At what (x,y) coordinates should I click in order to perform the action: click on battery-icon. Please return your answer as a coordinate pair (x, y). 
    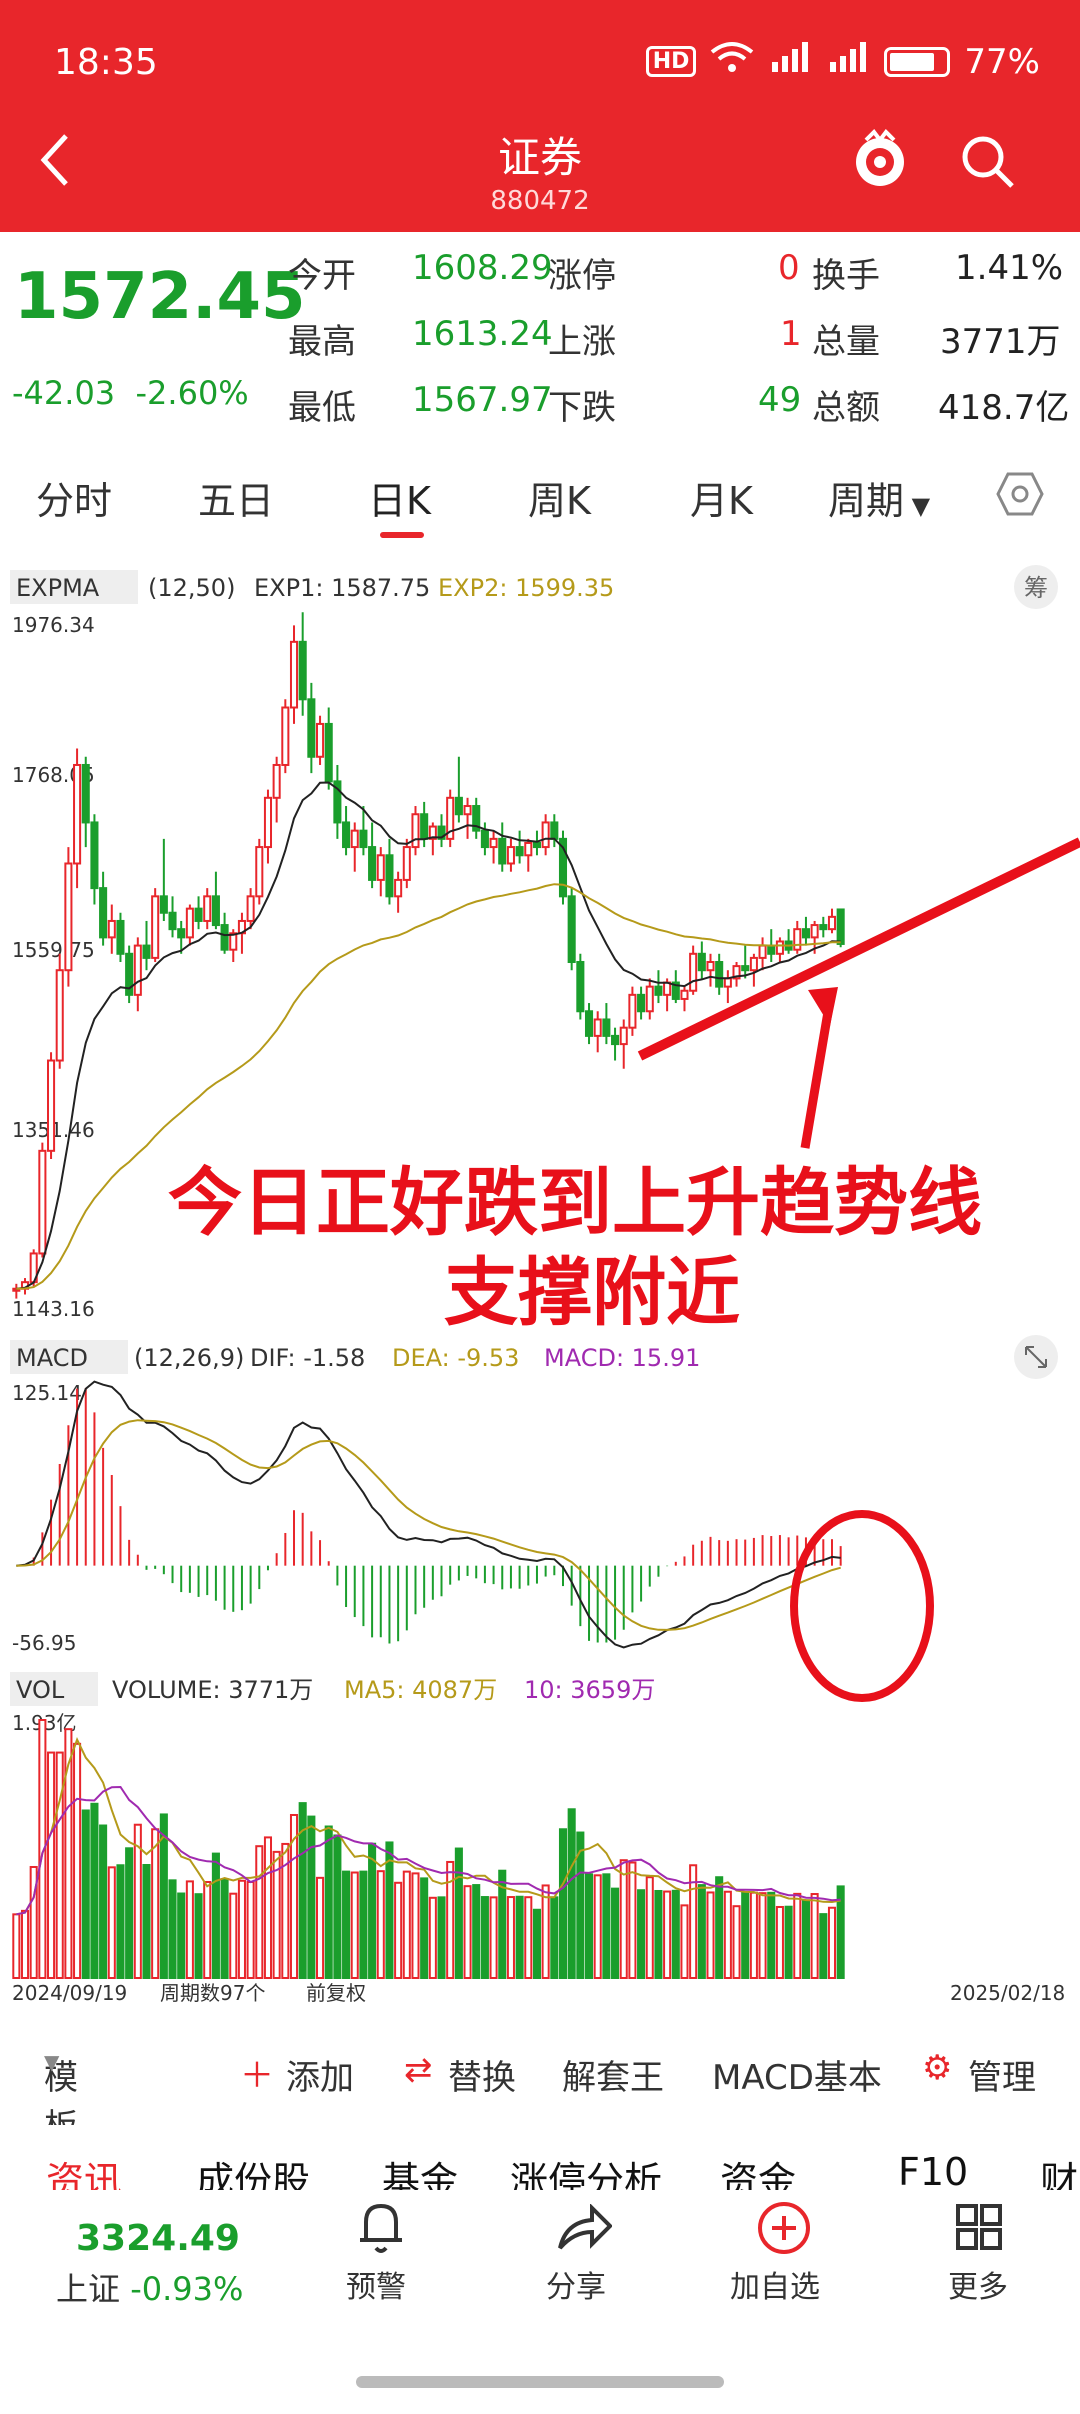
    Looking at the image, I should click on (917, 61).